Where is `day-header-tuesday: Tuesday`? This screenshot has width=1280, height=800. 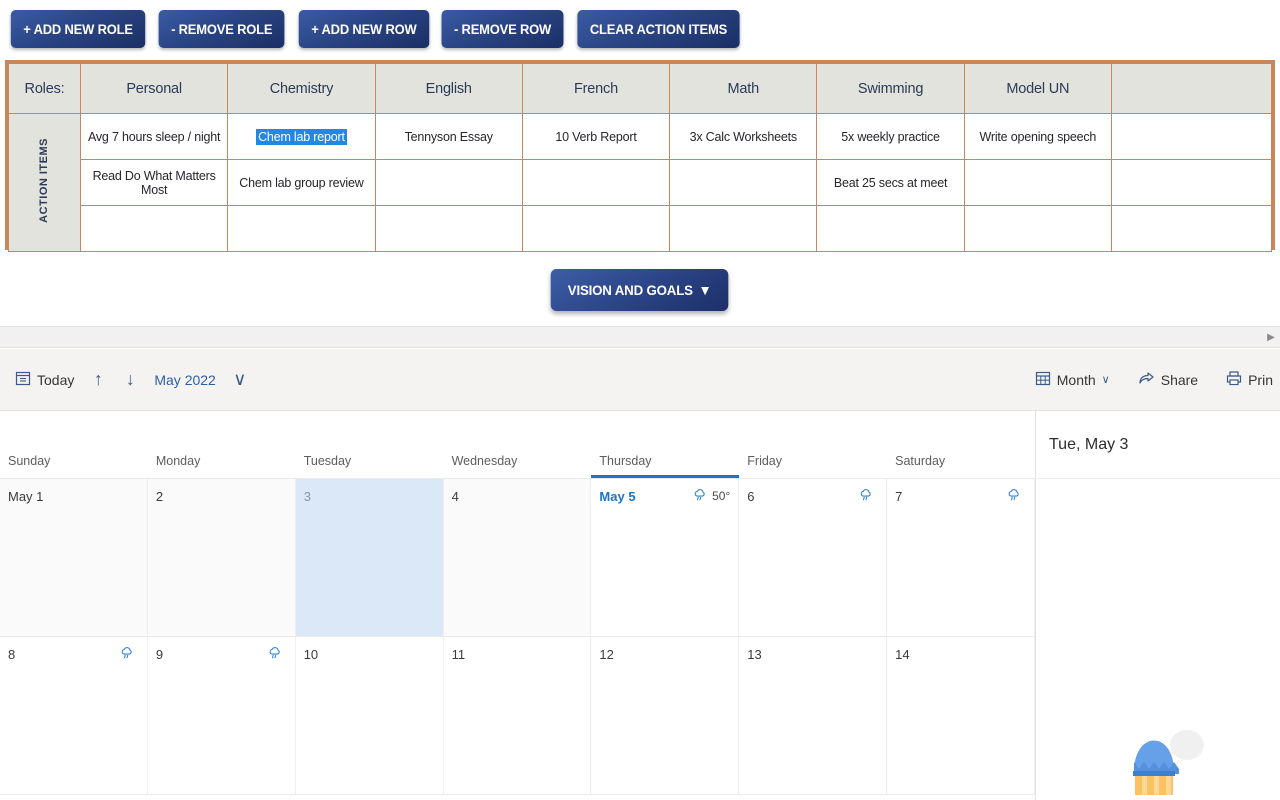 day-header-tuesday: Tuesday is located at coordinates (370, 444).